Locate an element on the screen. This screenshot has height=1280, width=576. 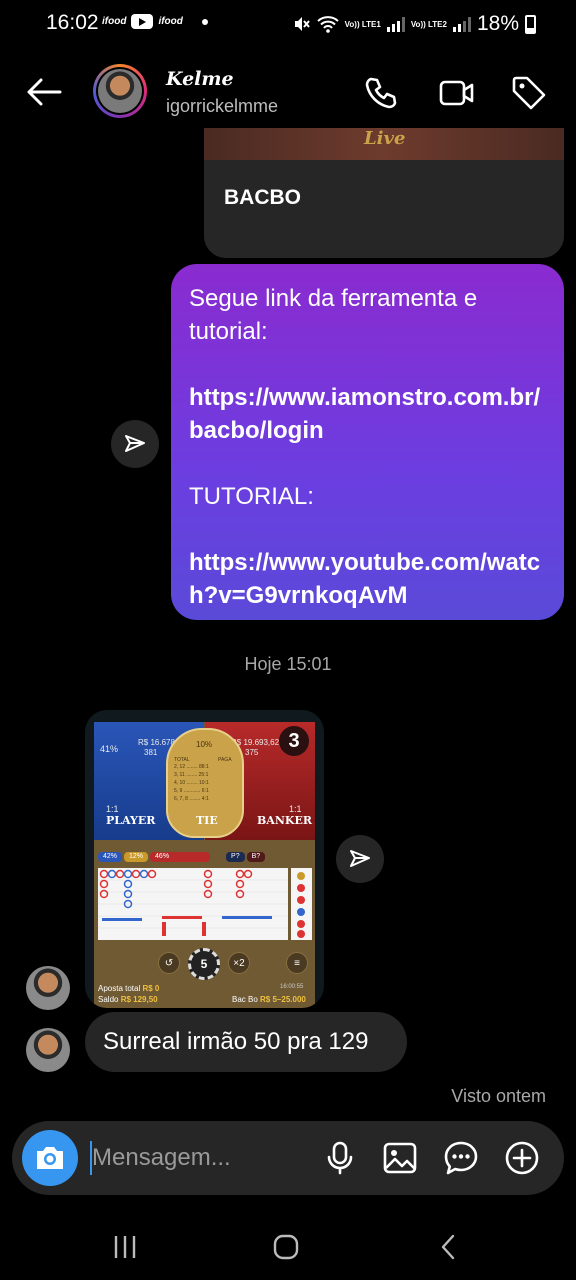
youtube-icon is located at coordinates (142, 21).